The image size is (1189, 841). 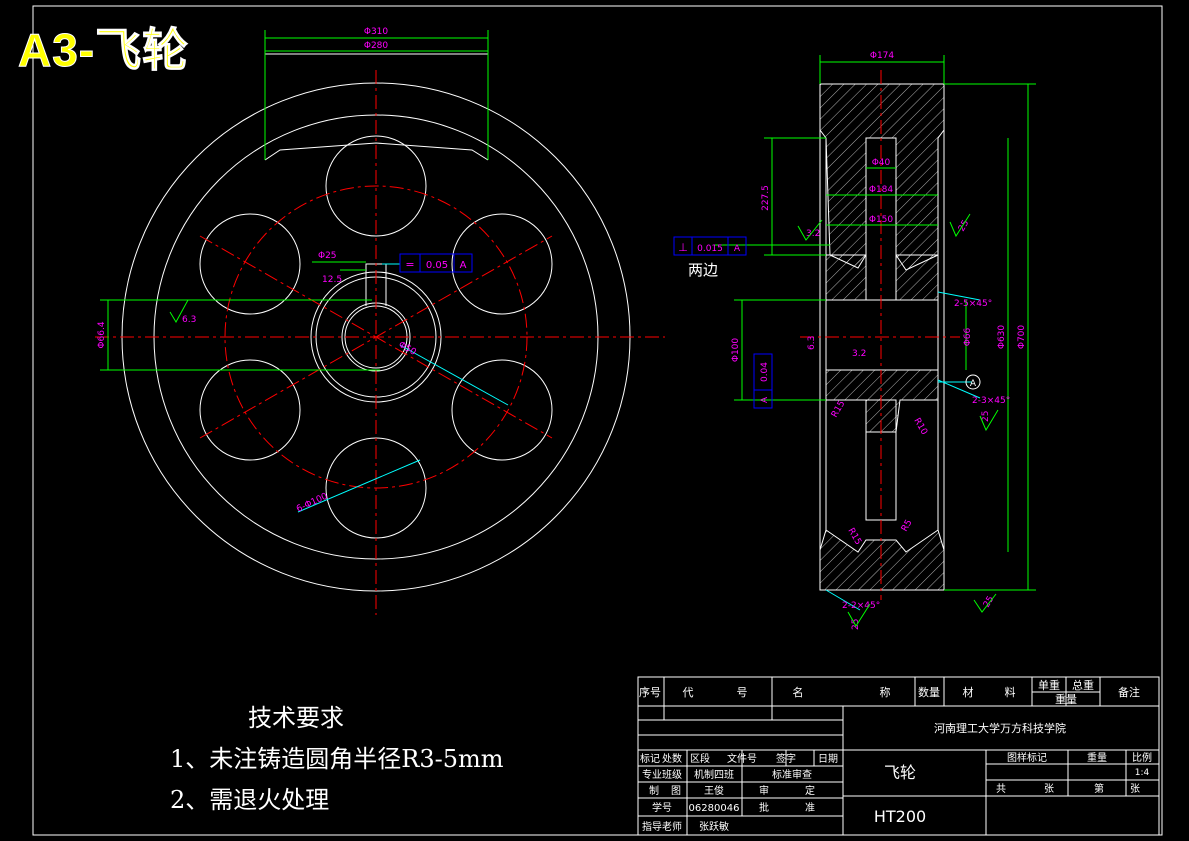 What do you see at coordinates (650, 692) in the screenshot?
I see `tb-serial: 序号` at bounding box center [650, 692].